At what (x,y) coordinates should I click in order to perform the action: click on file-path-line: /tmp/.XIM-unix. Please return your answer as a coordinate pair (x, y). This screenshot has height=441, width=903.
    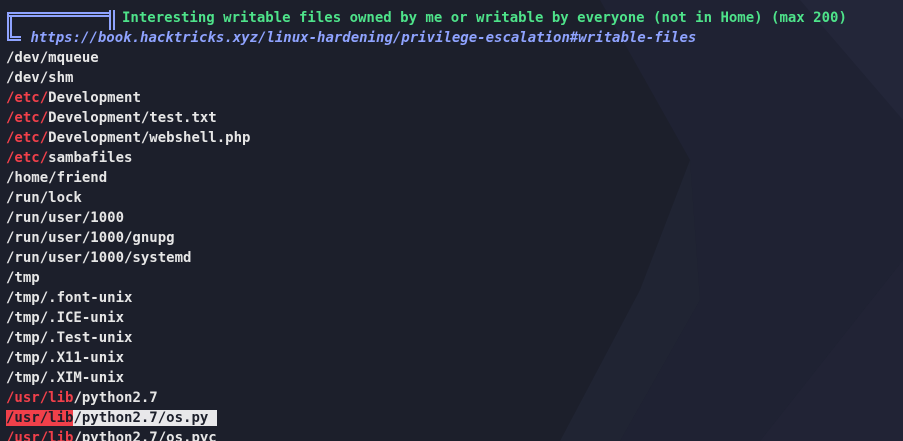
    Looking at the image, I should click on (65, 378).